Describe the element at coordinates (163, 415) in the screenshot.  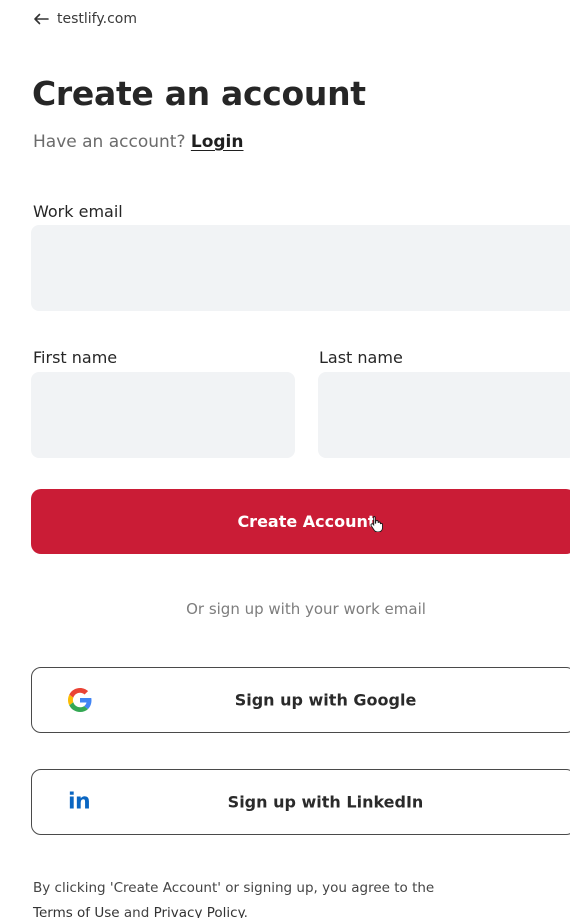
I see `first-name-field` at that location.